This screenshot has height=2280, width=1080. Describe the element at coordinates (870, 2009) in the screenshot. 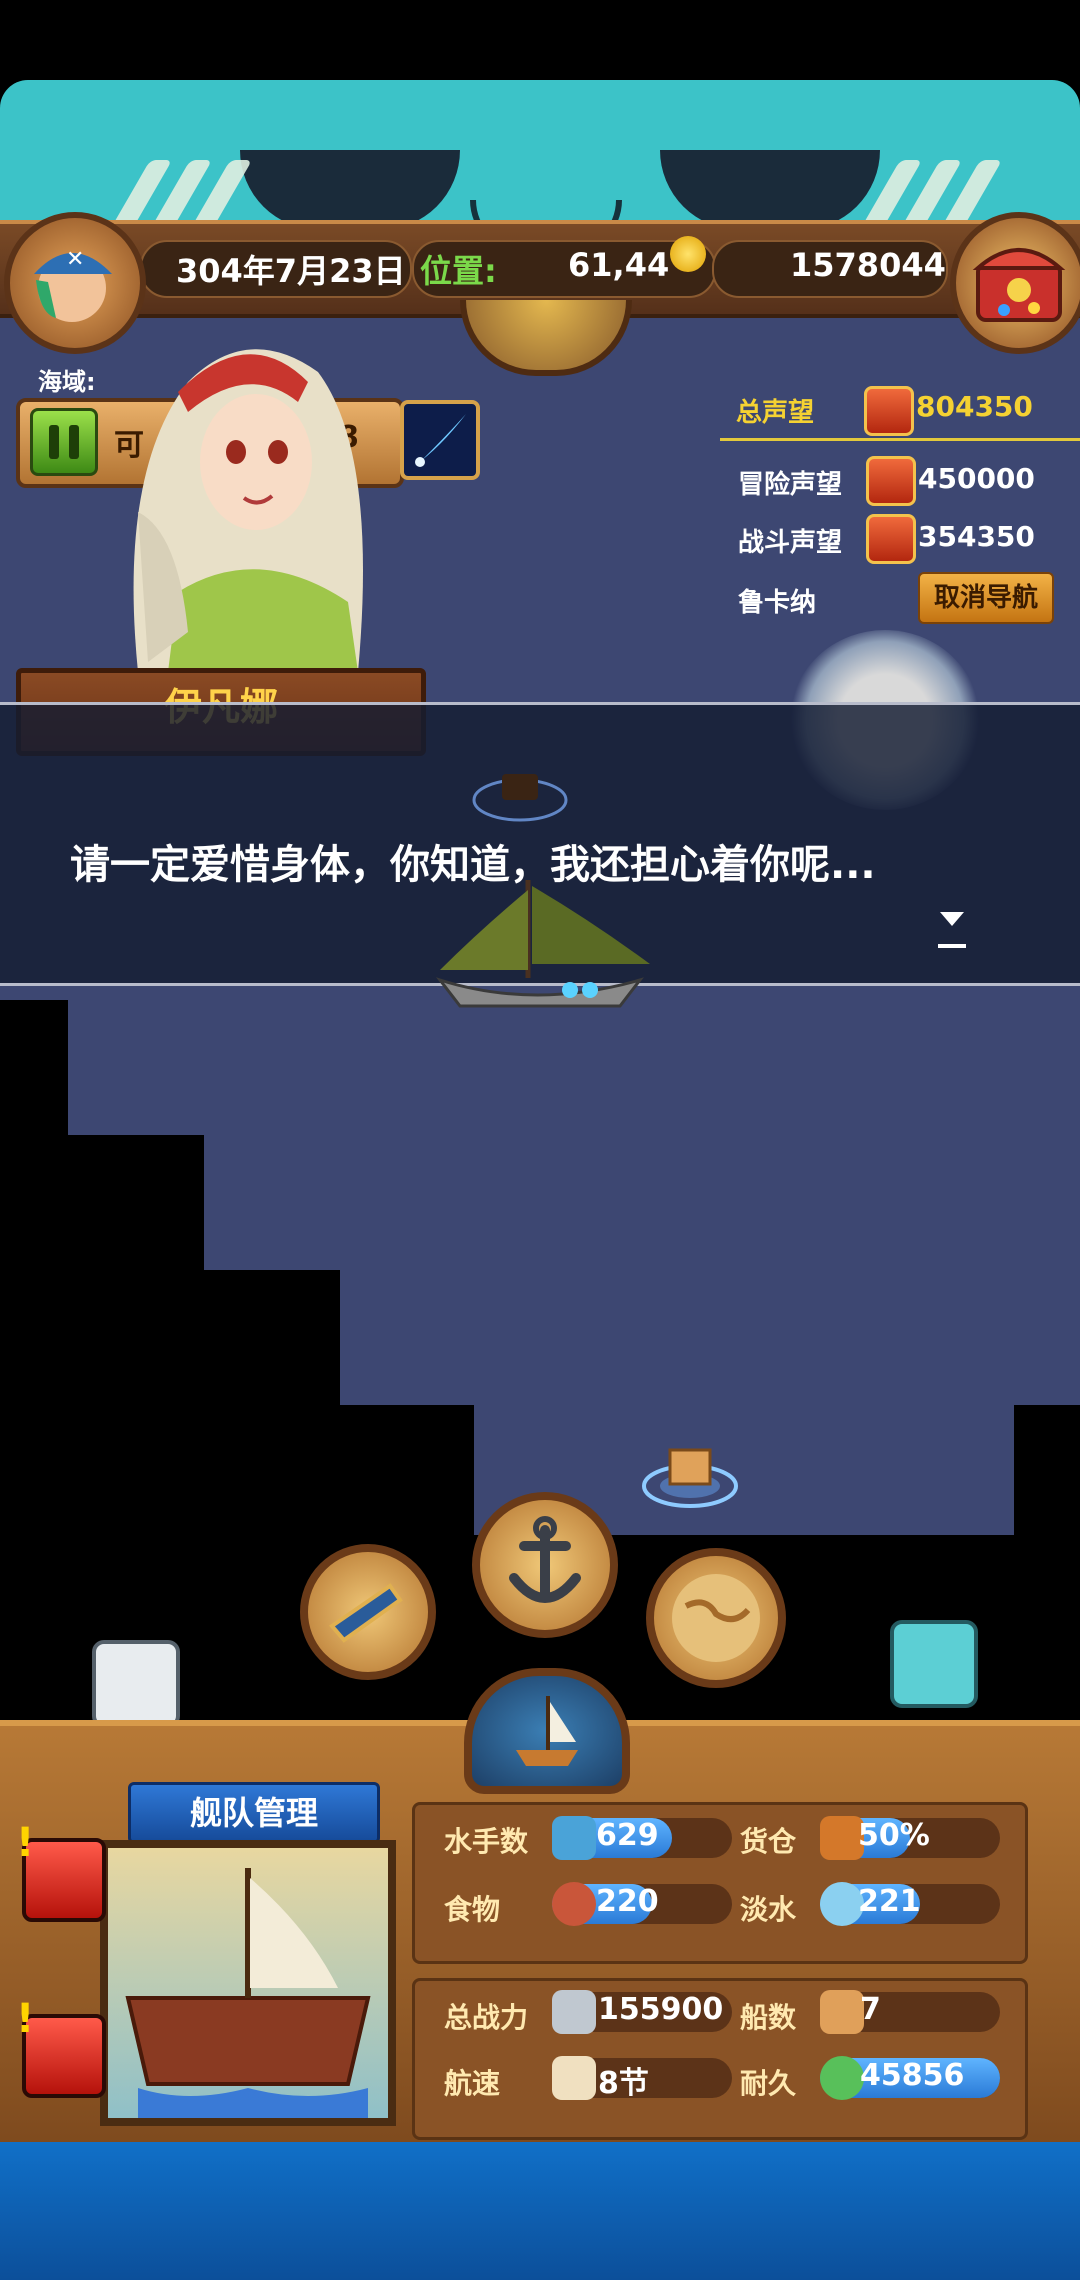

I see `ship-count-value: 7` at that location.